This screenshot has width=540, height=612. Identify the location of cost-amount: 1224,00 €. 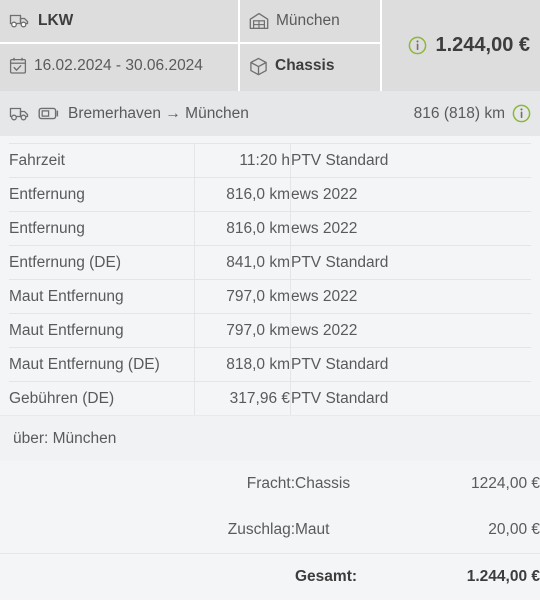
(505, 483).